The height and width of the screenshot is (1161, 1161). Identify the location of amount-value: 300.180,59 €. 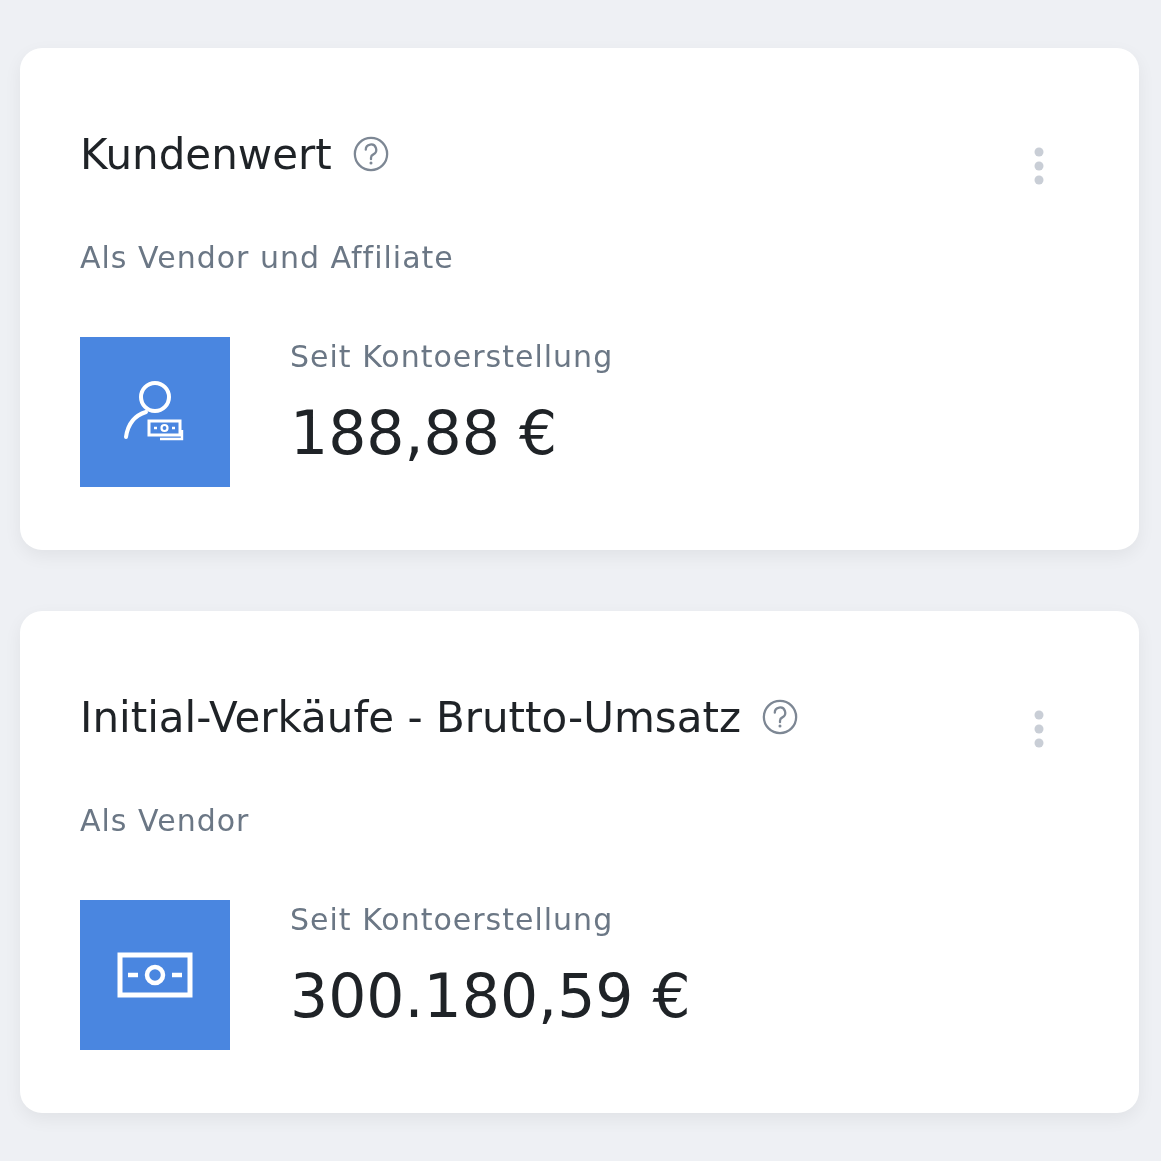
(490, 996).